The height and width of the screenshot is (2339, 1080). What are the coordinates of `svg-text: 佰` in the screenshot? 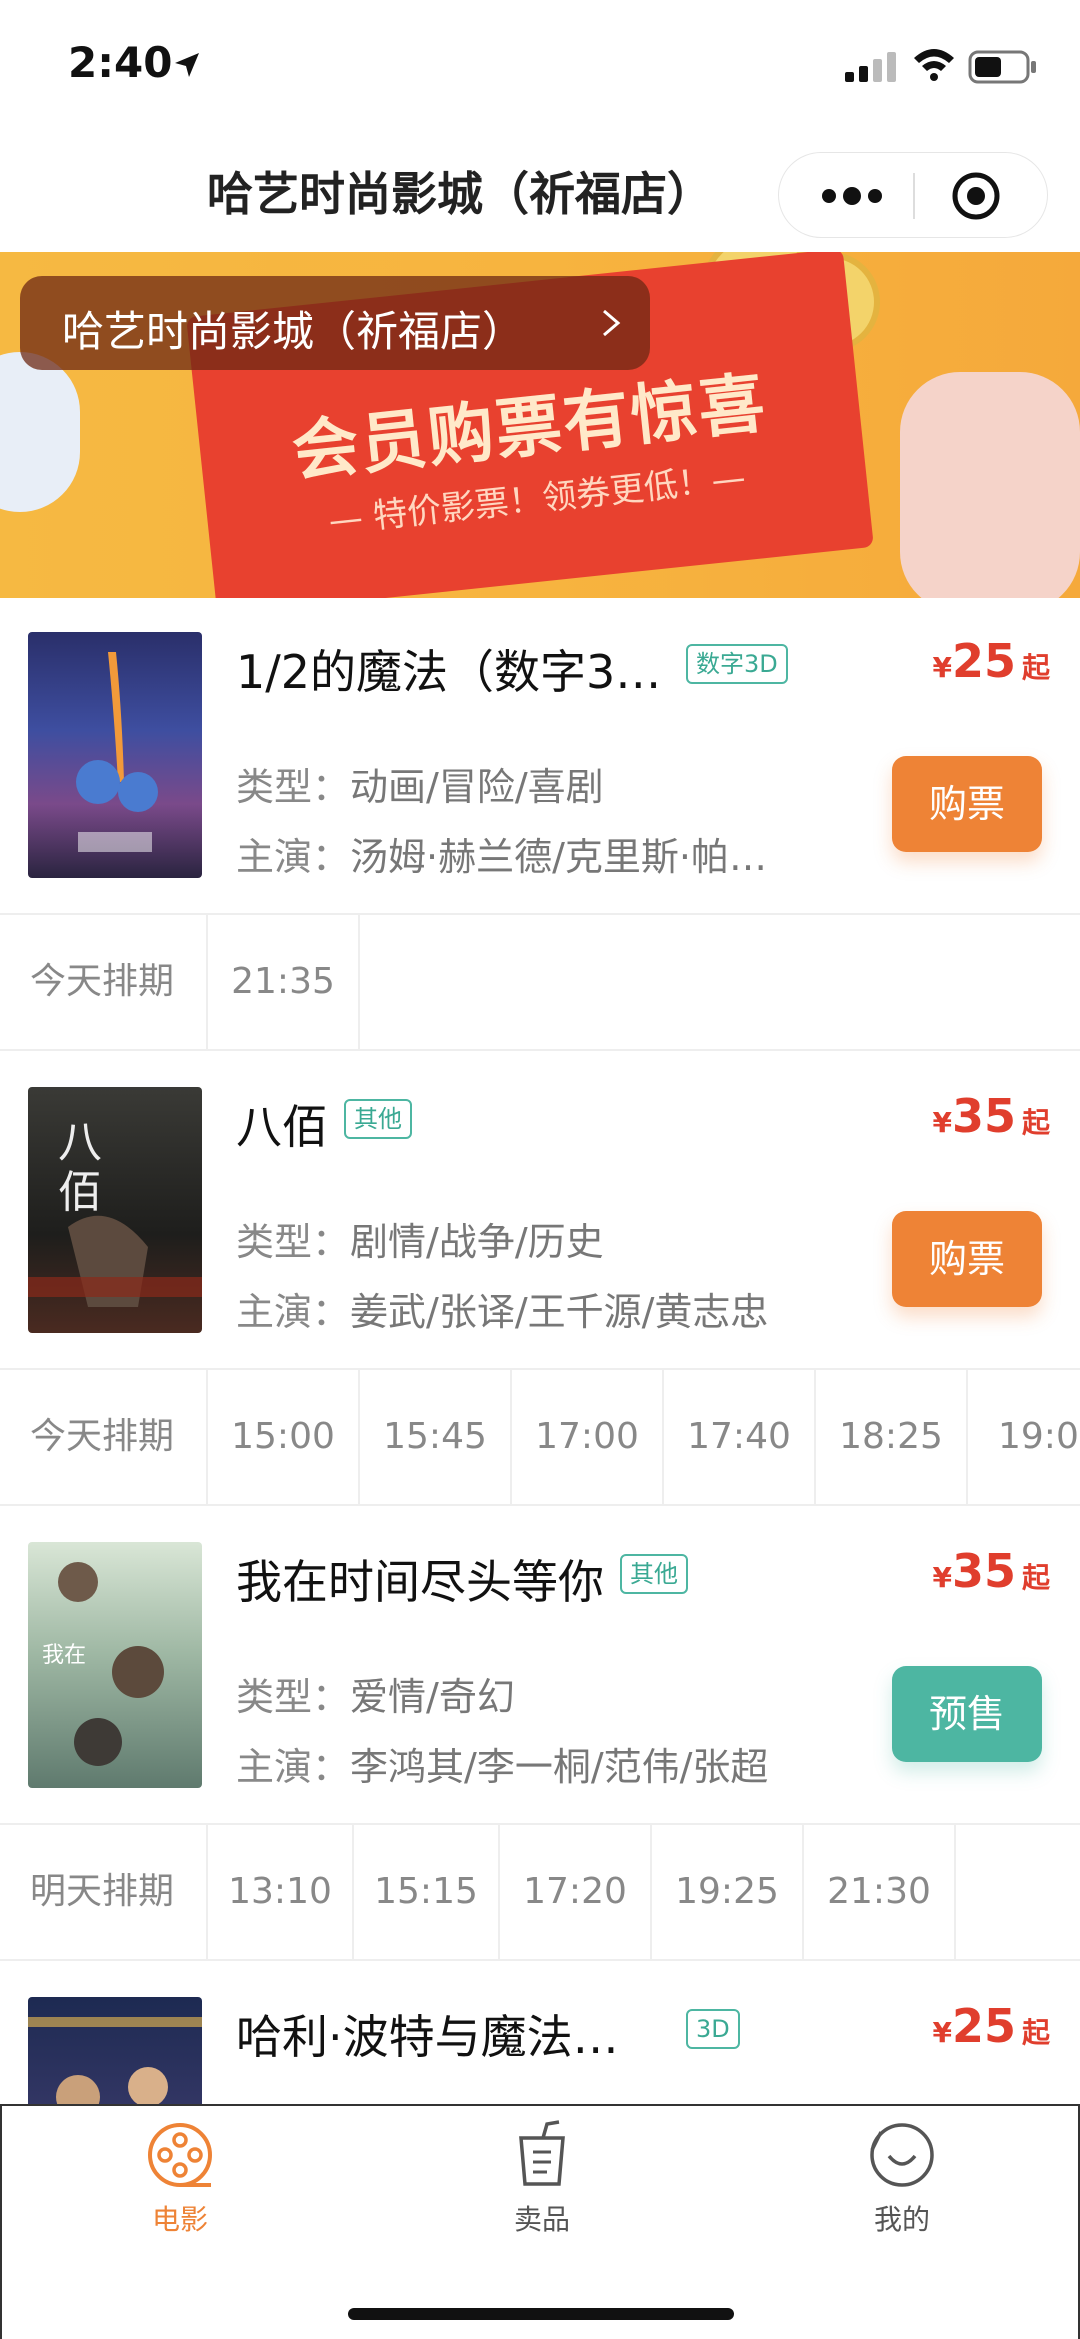 It's located at (80, 1192).